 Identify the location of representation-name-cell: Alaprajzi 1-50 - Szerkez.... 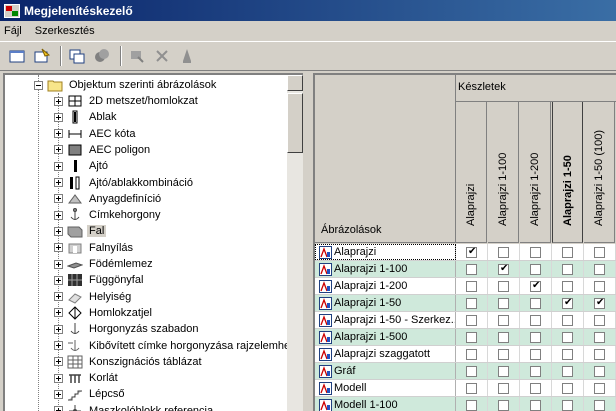
(385, 320).